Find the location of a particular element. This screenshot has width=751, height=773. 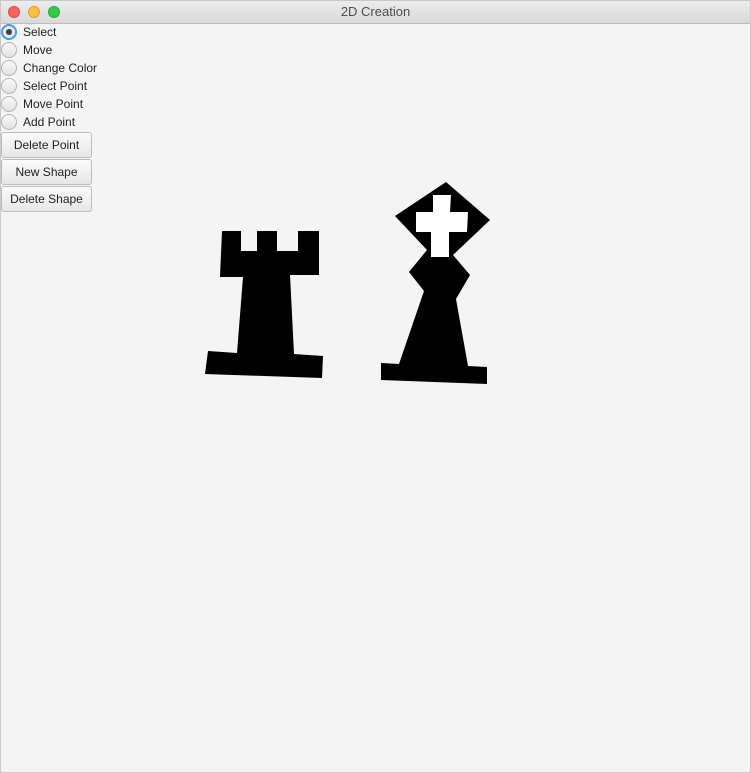

radio-select-point is located at coordinates (9, 86).